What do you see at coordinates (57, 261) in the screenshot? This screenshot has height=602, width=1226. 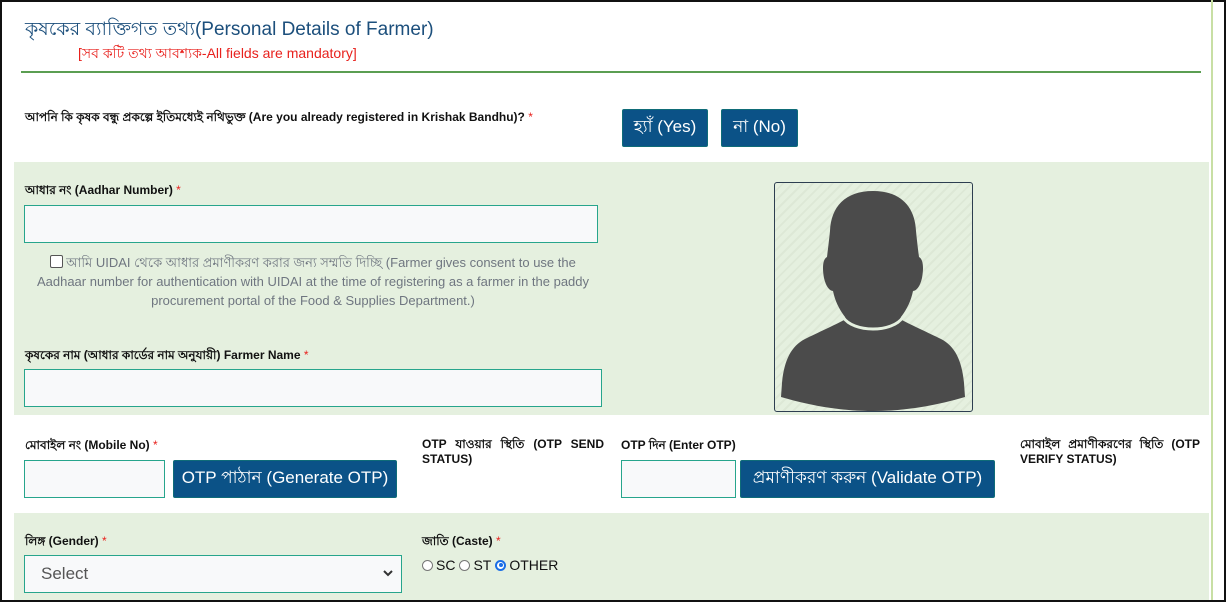 I see `consent-checkbox` at bounding box center [57, 261].